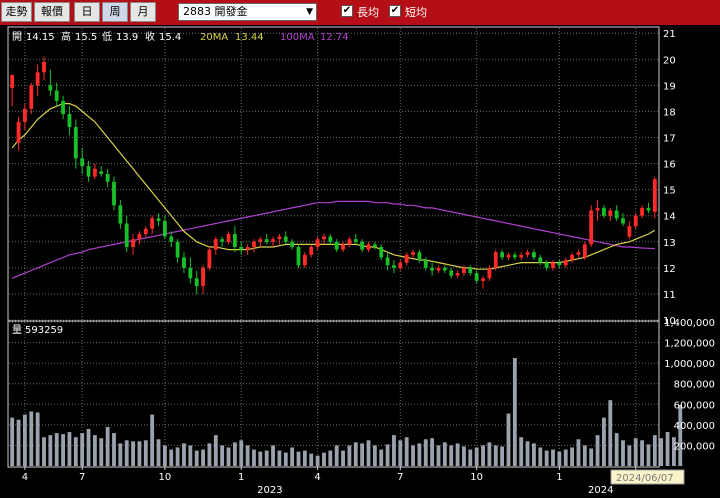 This screenshot has width=720, height=498. What do you see at coordinates (669, 60) in the screenshot?
I see `price-tick-label: 20` at bounding box center [669, 60].